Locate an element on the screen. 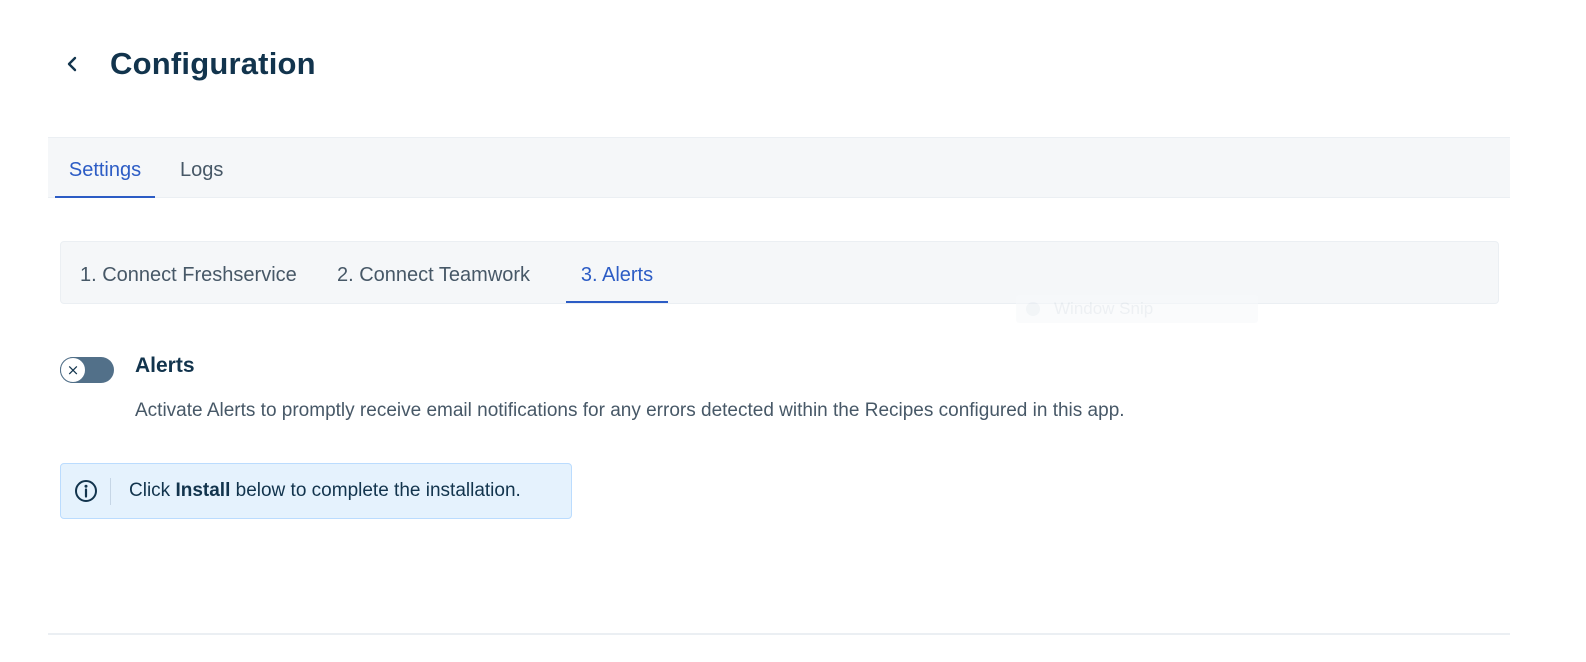 The height and width of the screenshot is (662, 1586). info-icon is located at coordinates (86, 491).